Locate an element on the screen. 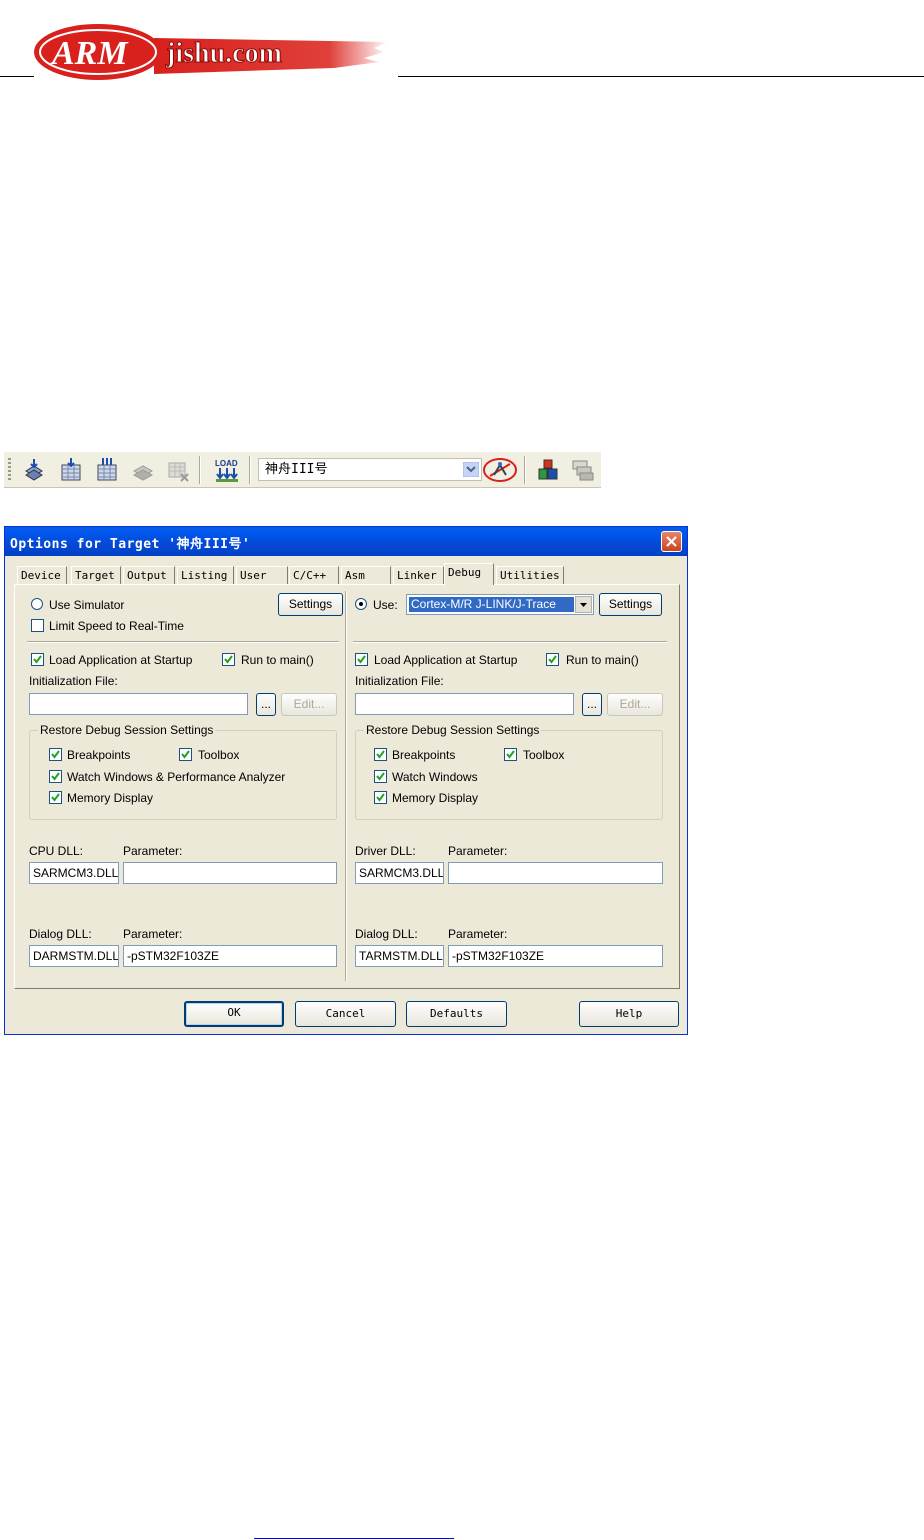  dialog-param-input-hw: -pSTM32F103ZE is located at coordinates (555, 956).